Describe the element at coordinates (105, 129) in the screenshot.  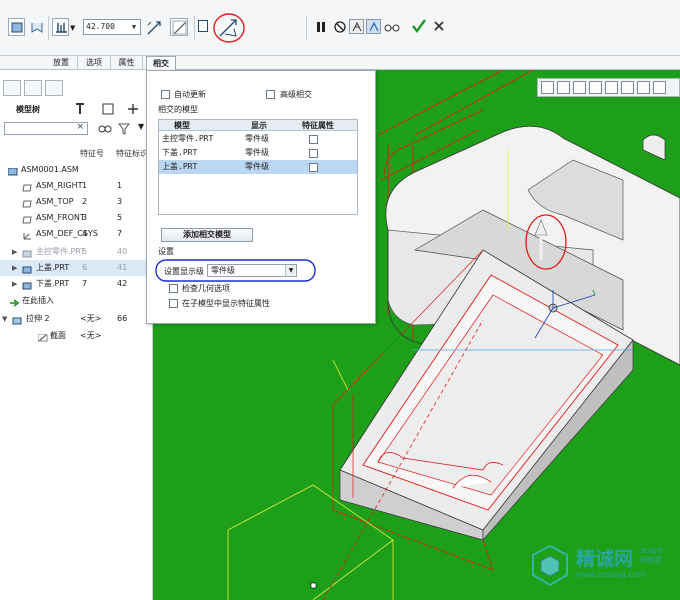
I see `find-icon` at that location.